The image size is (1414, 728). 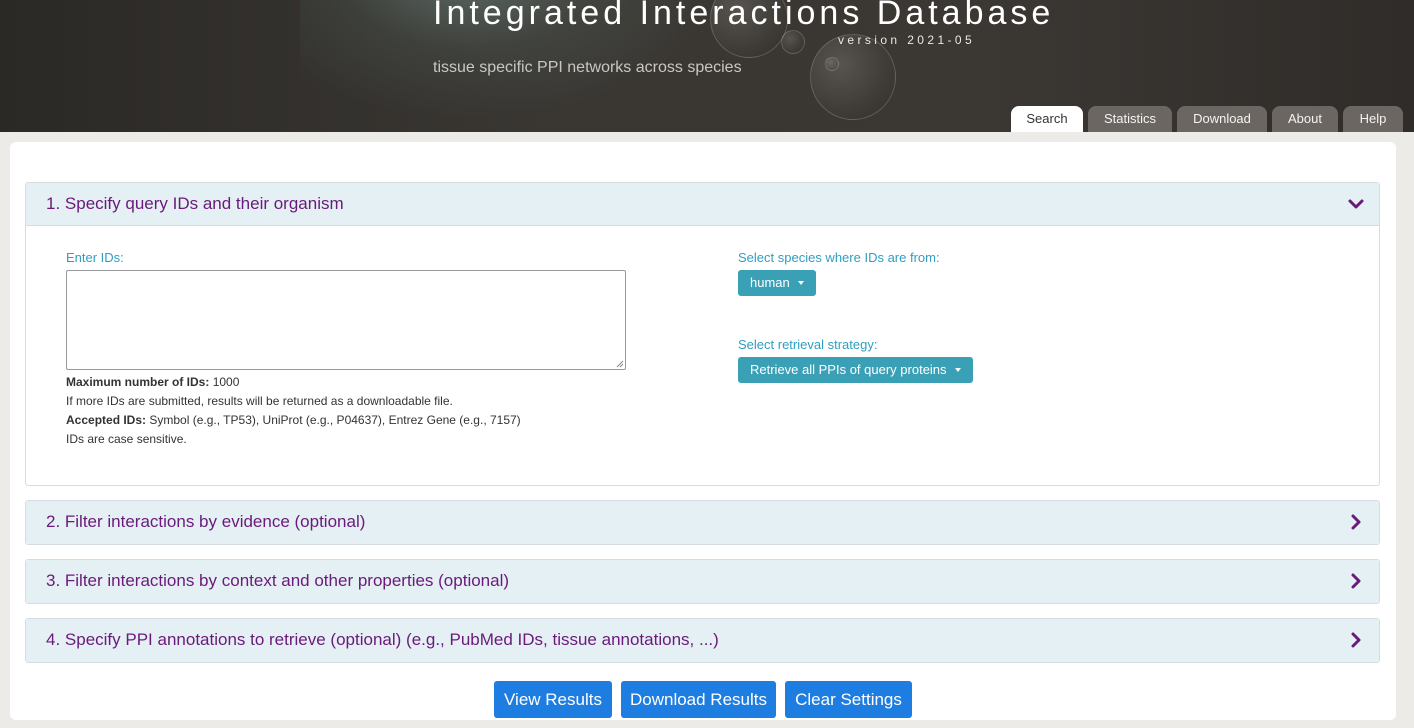 I want to click on tab-statistics: Statistics, so click(x=1130, y=119).